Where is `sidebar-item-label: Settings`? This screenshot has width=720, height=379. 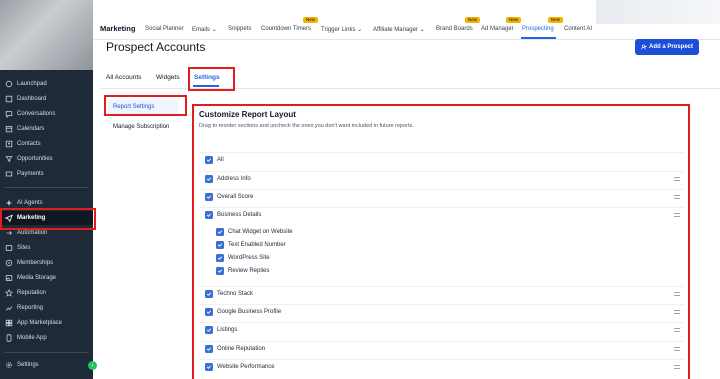 sidebar-item-label: Settings is located at coordinates (28, 365).